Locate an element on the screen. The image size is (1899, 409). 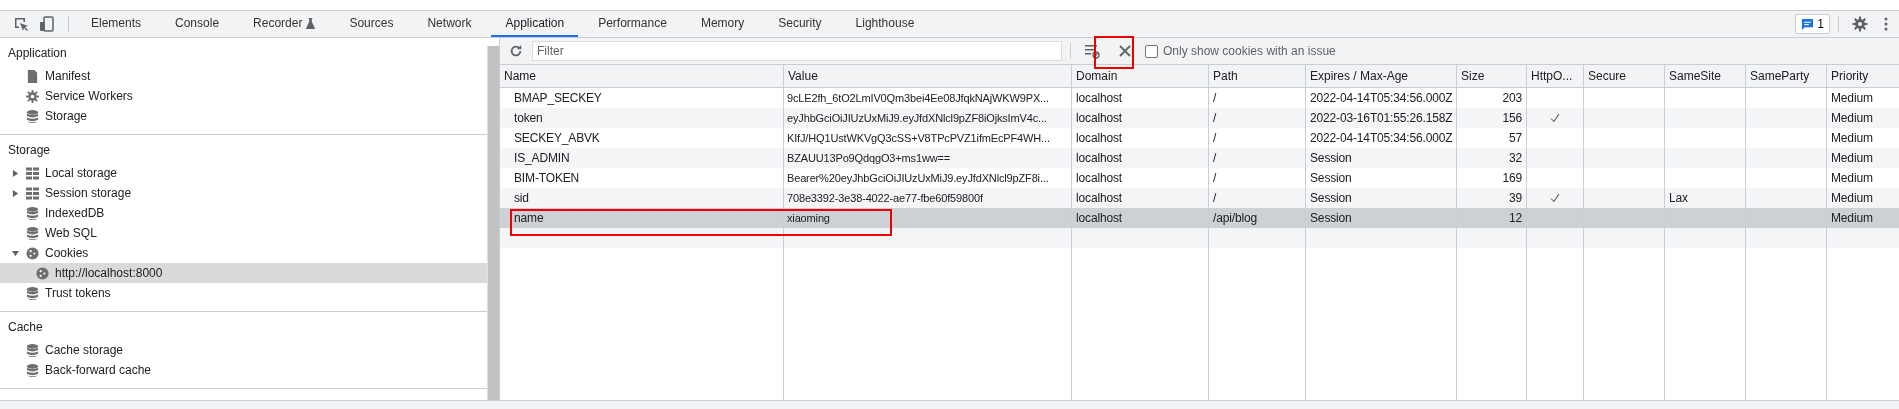
column-header: Priority is located at coordinates (1862, 76).